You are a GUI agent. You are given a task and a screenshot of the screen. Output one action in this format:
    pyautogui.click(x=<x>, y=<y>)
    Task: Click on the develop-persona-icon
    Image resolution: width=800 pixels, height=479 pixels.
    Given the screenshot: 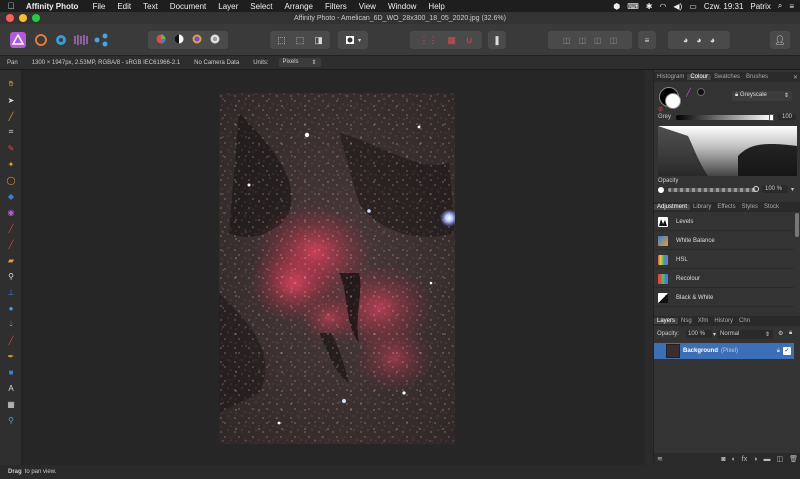 What is the action you would take?
    pyautogui.click(x=61, y=40)
    